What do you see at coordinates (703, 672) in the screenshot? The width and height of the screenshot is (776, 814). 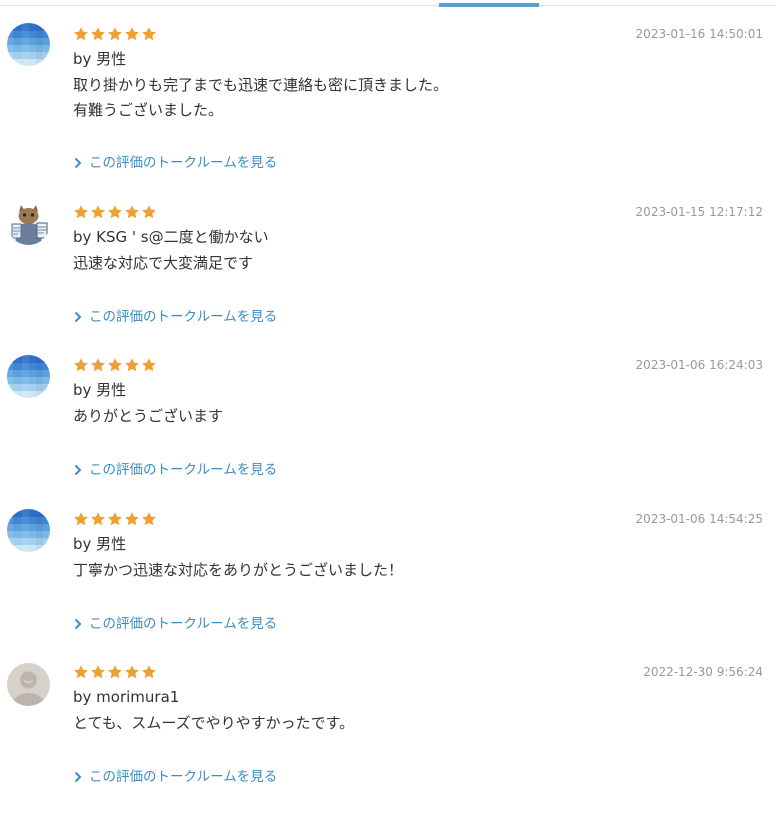 I see `review-date: 2022-12-30 9:56:24` at bounding box center [703, 672].